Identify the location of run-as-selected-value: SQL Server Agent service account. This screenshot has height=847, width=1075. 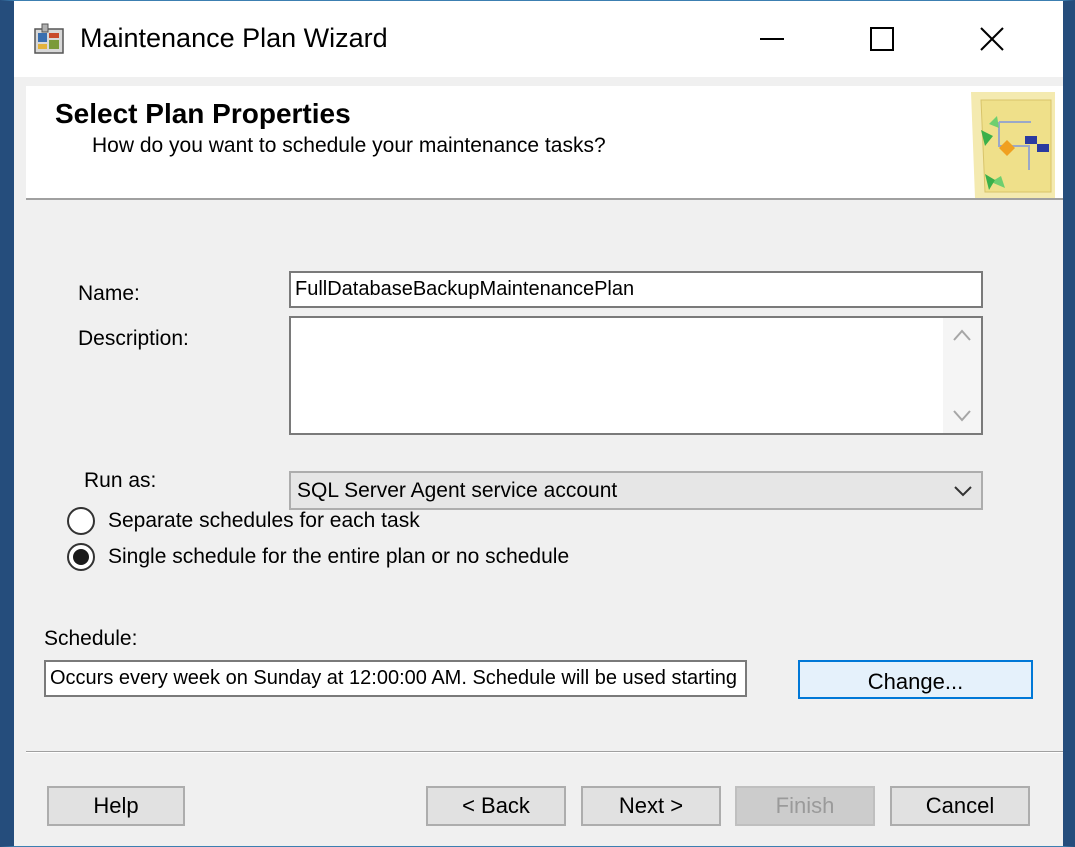
(457, 490).